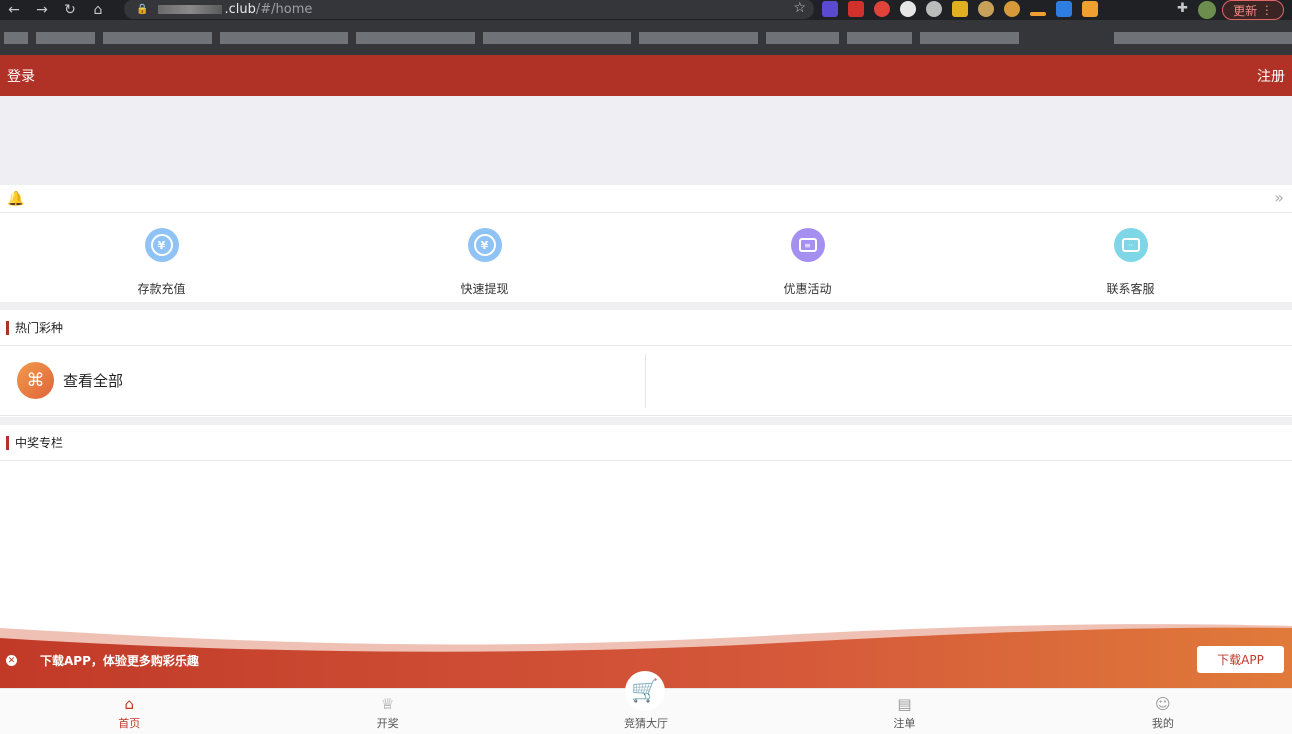 The width and height of the screenshot is (1292, 734). I want to click on tab-draw: ♕ 开奖, so click(387, 711).